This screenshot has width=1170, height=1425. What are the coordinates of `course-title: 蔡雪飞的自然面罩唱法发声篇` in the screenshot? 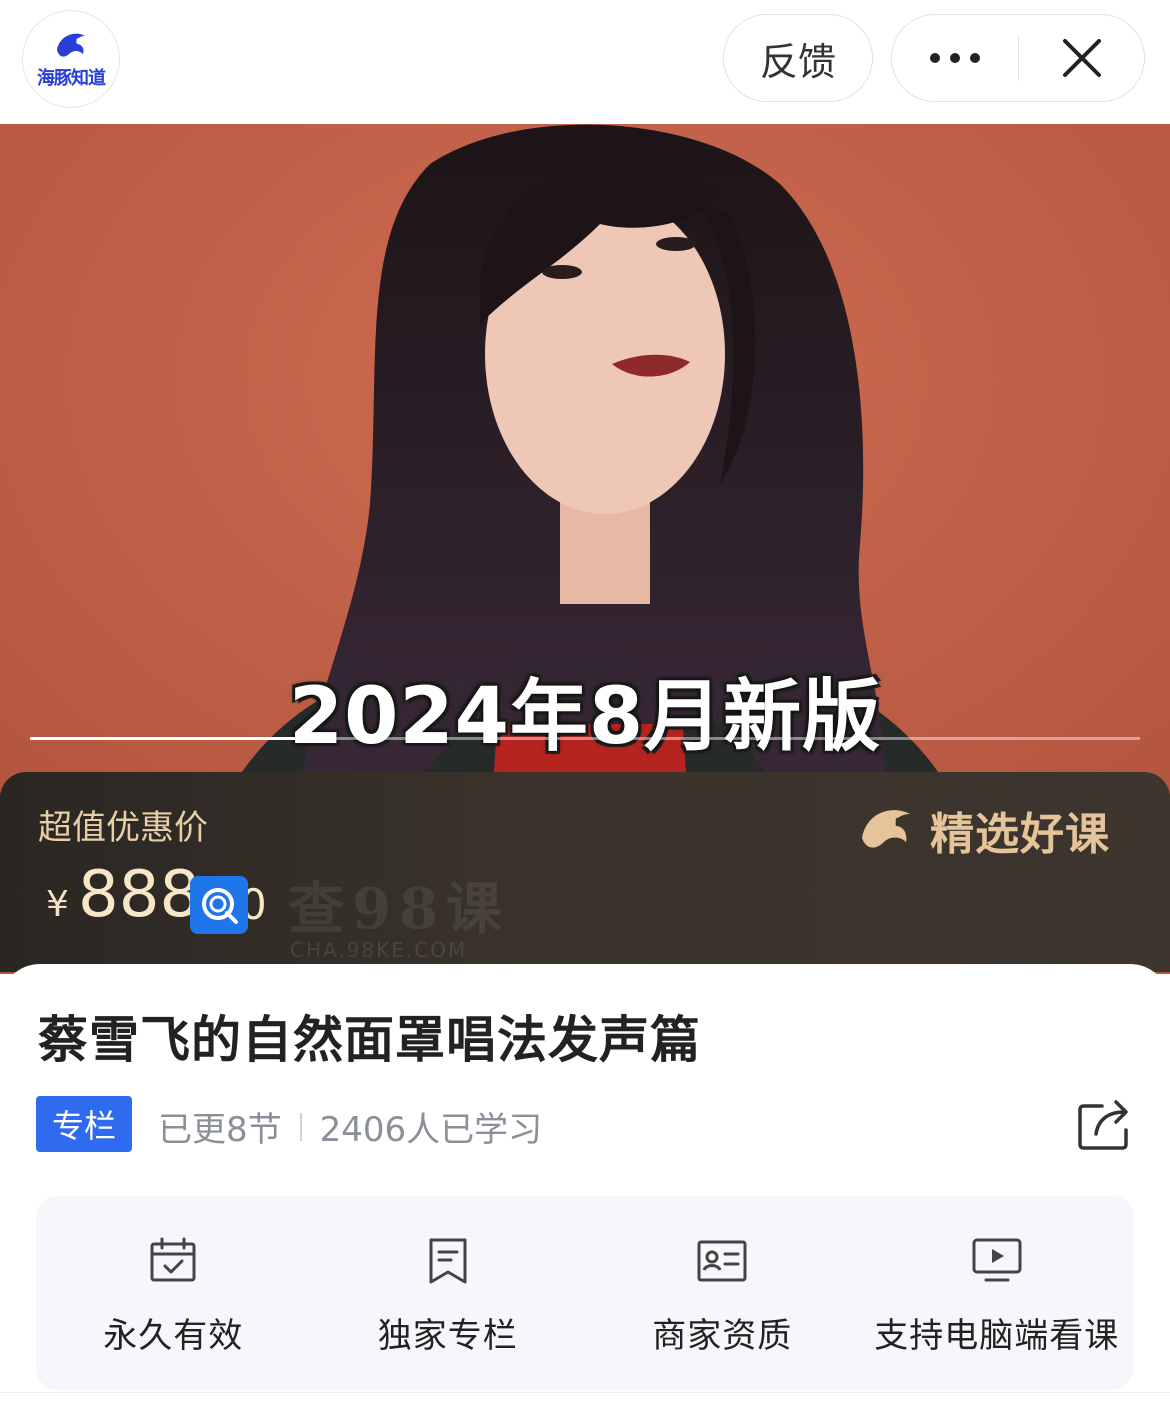 It's located at (369, 1040).